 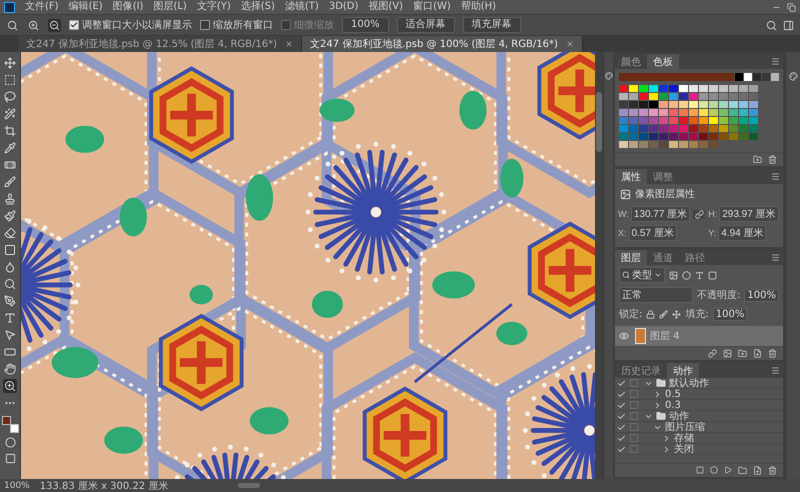 What do you see at coordinates (699, 336) in the screenshot?
I see `layer-row: 图层 4` at bounding box center [699, 336].